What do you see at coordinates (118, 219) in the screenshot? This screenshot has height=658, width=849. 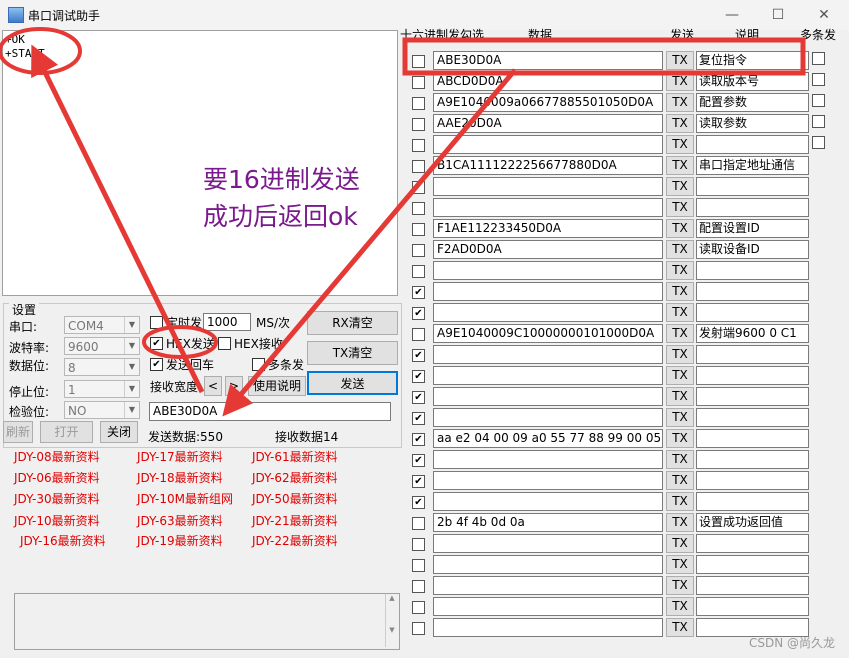 I see `annotation-arrow-to-ok` at bounding box center [118, 219].